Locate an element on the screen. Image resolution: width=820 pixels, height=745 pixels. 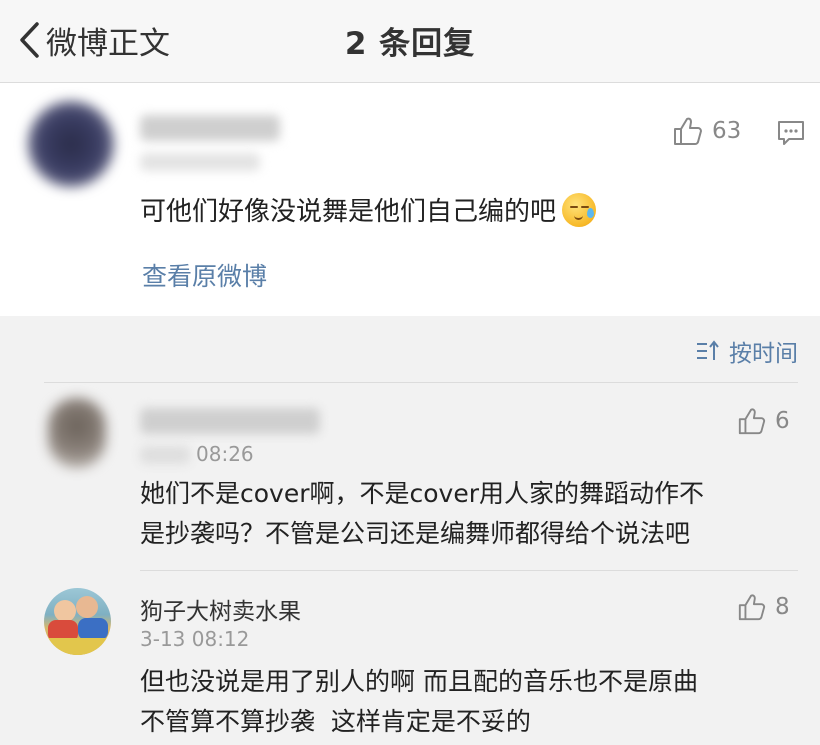
like-count: 8 is located at coordinates (782, 607).